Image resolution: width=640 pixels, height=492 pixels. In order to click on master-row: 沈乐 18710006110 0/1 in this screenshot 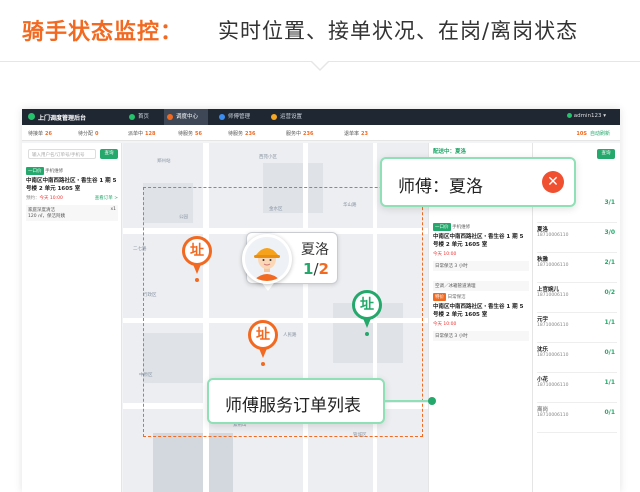, I will do `click(577, 359)`.